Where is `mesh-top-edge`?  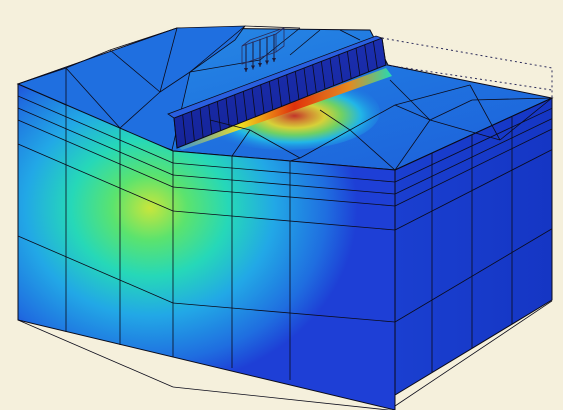
mesh-top-edge is located at coordinates (272, 27).